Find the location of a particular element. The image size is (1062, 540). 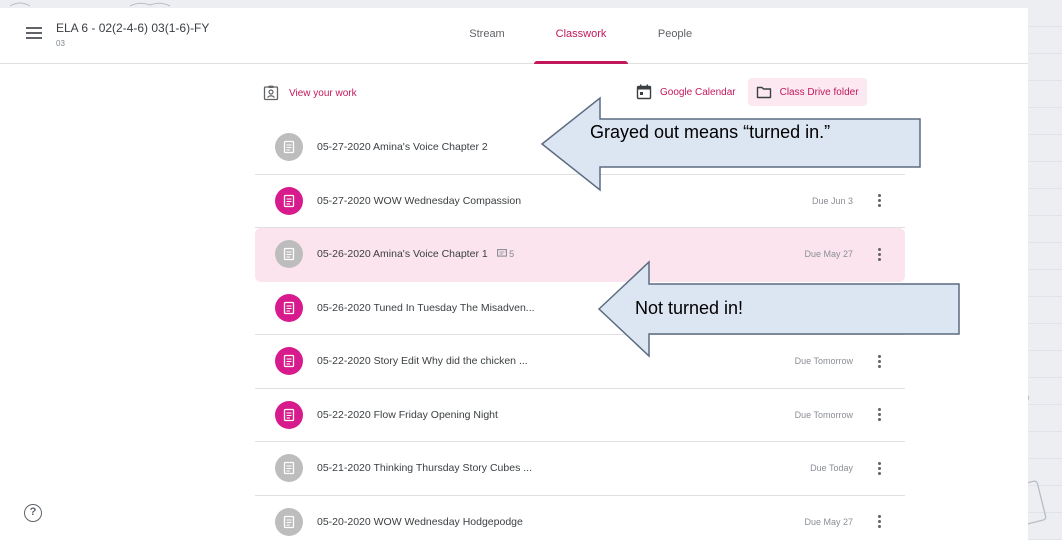

callout-not-turned-in-text: Not turned in! is located at coordinates (689, 308).